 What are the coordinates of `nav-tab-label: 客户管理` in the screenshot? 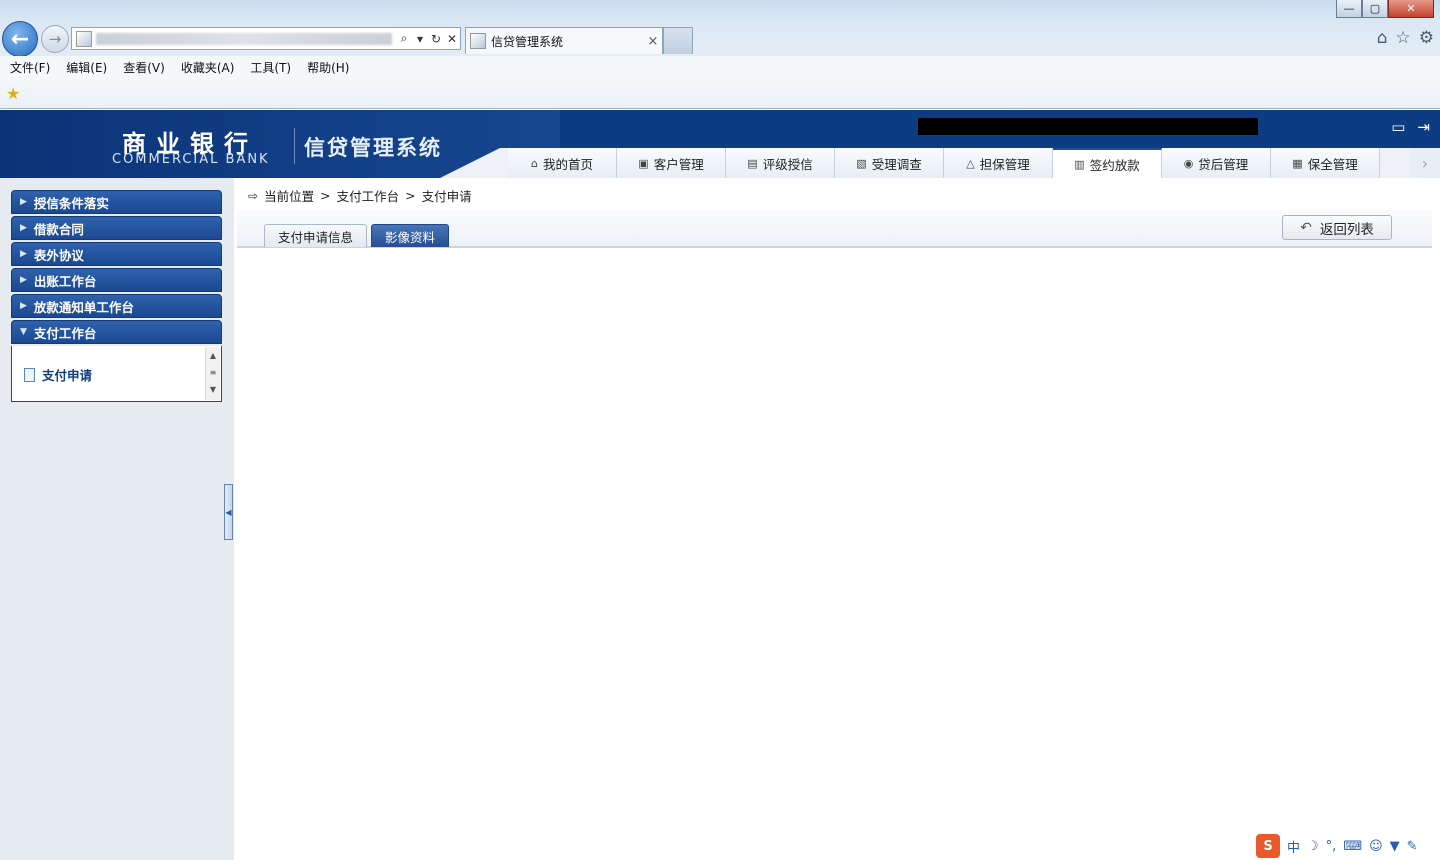 It's located at (678, 164).